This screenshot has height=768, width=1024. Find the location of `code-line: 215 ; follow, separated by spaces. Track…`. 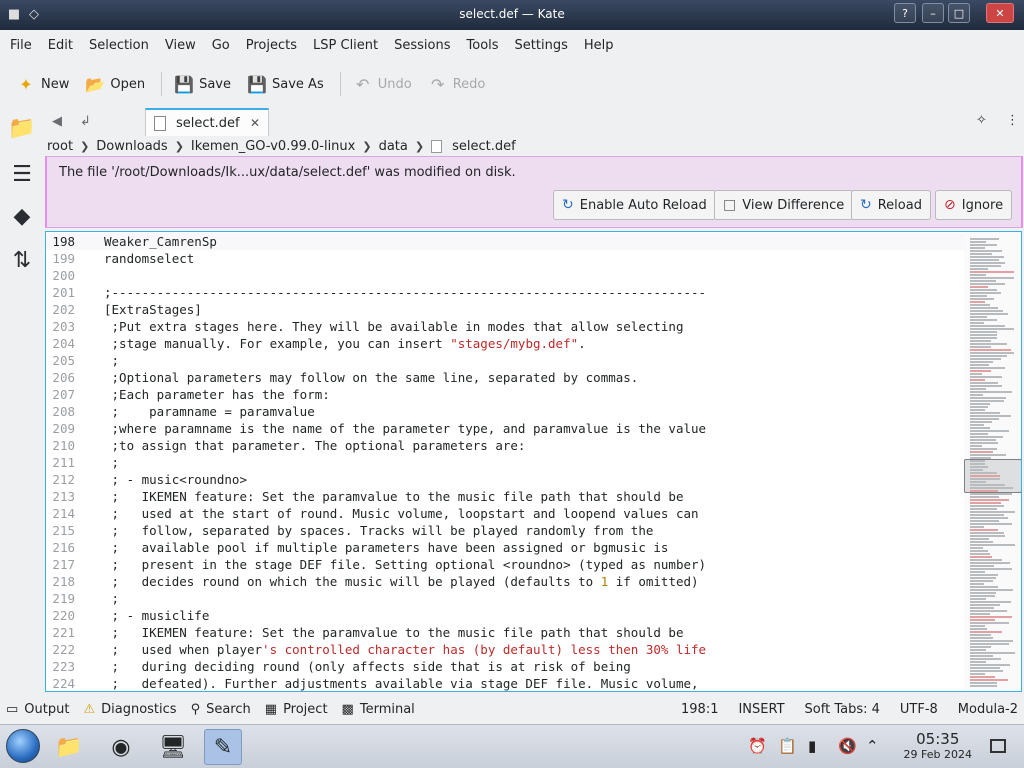

code-line: 215 ; follow, separated by spaces. Track… is located at coordinates (506, 530).